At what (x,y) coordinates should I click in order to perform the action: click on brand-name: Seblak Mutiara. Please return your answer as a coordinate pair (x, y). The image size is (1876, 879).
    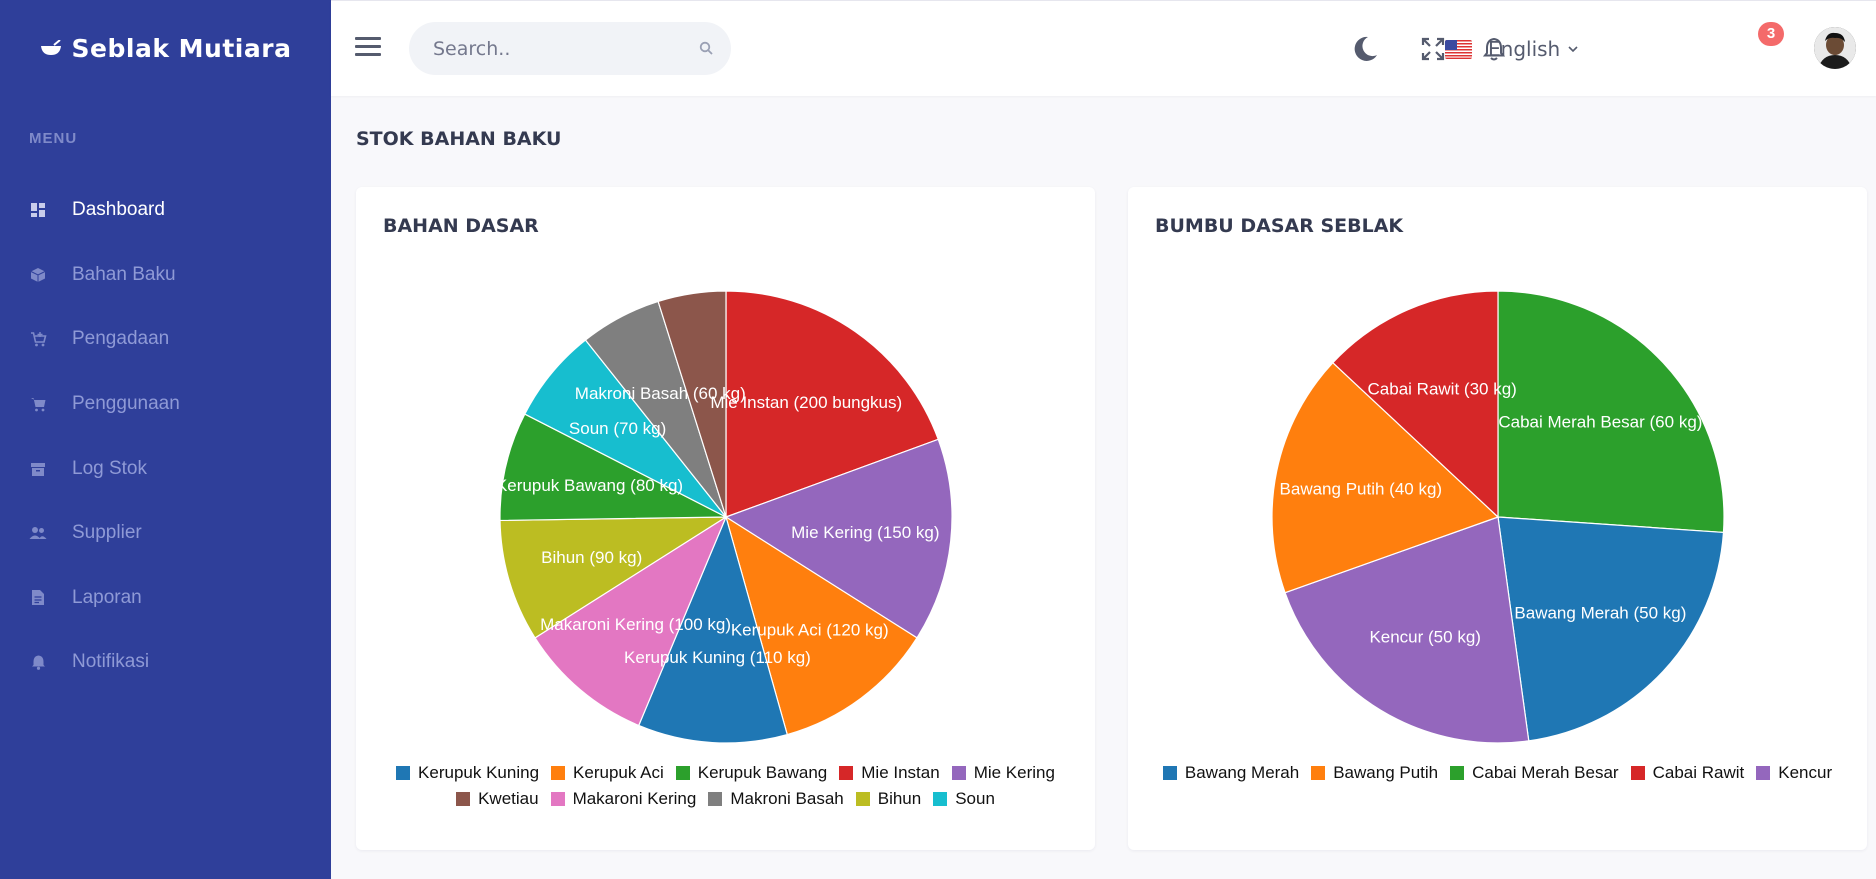
    Looking at the image, I should click on (181, 48).